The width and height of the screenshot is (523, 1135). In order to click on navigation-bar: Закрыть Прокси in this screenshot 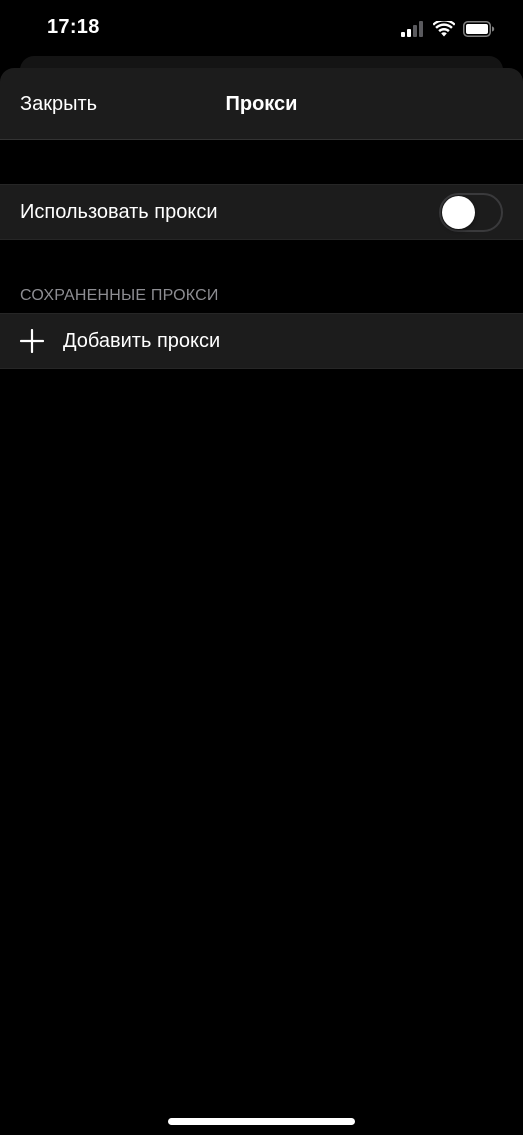, I will do `click(261, 104)`.